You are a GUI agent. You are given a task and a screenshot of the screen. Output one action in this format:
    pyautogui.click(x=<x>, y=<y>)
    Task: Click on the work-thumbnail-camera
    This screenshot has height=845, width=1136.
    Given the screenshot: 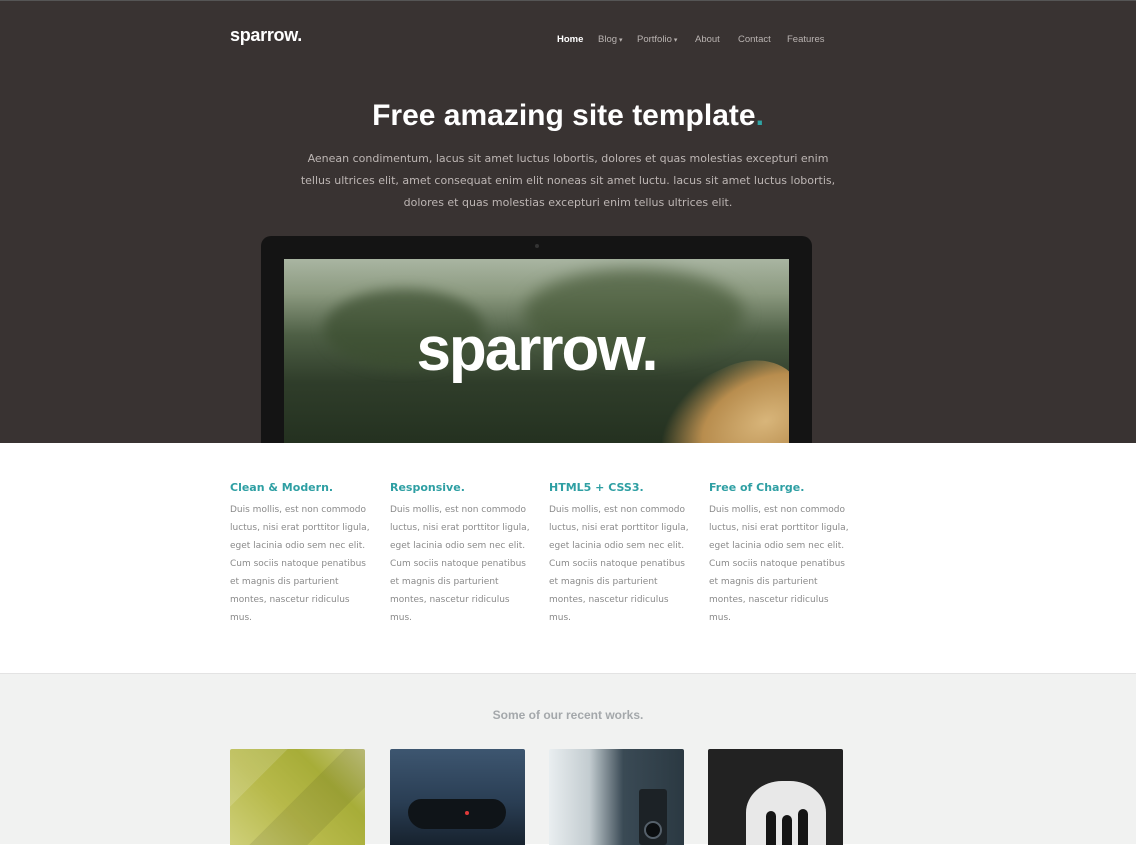 What is the action you would take?
    pyautogui.click(x=616, y=797)
    